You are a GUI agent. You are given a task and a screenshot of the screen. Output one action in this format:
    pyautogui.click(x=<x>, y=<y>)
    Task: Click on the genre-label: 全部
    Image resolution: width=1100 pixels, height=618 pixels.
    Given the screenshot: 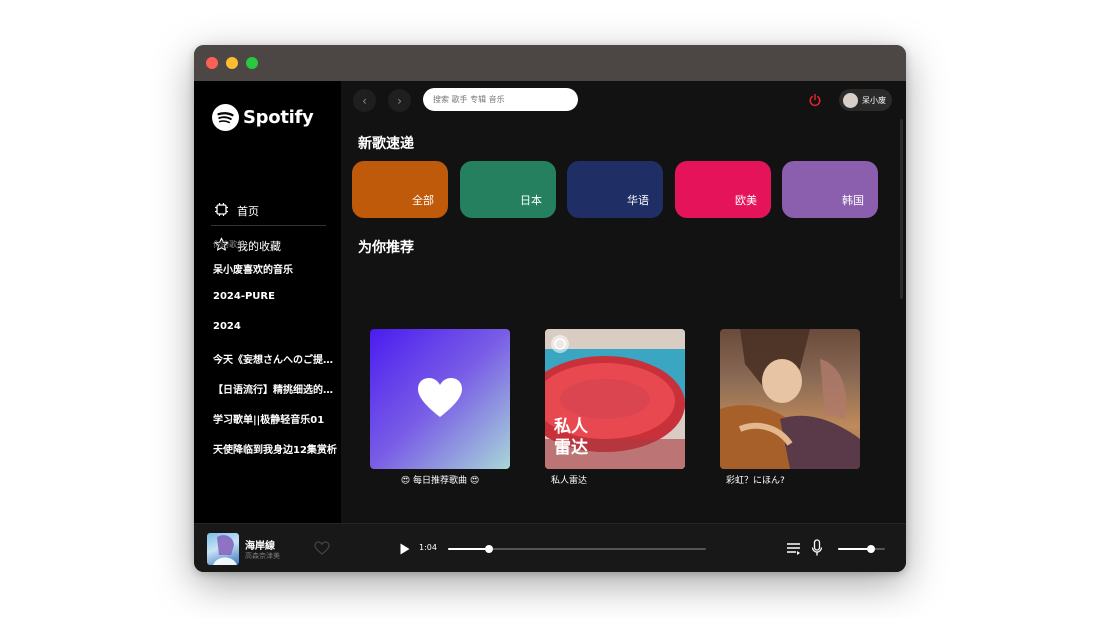 What is the action you would take?
    pyautogui.click(x=423, y=200)
    